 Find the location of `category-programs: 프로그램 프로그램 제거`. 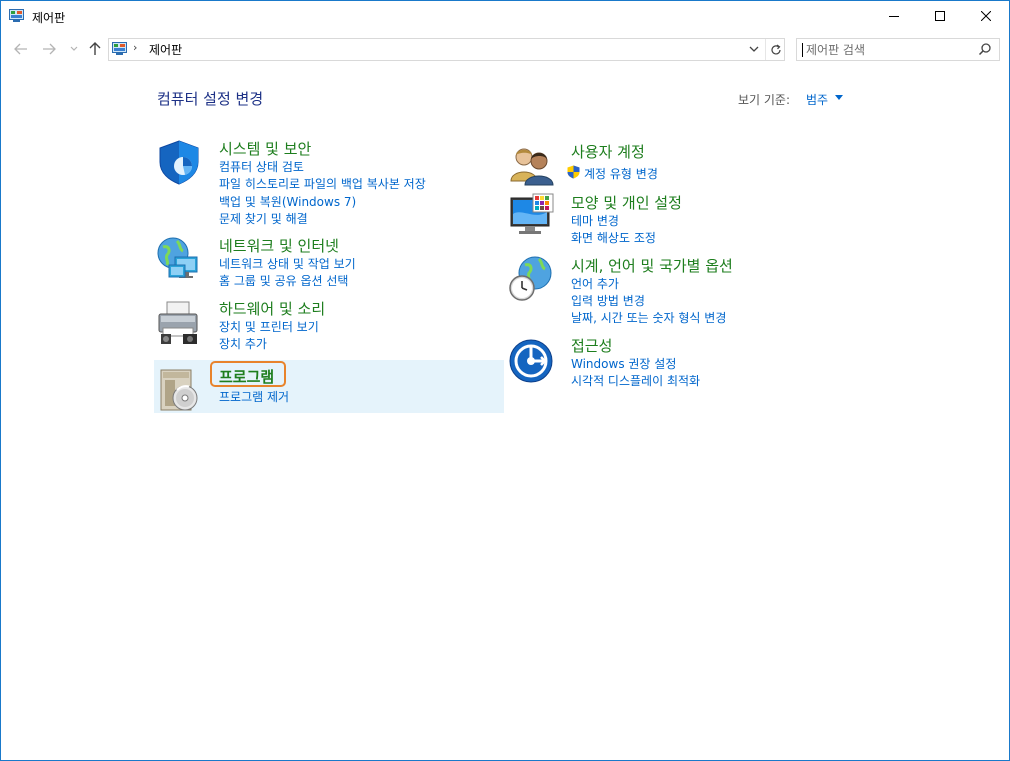

category-programs: 프로그램 프로그램 제거 is located at coordinates (325, 388).